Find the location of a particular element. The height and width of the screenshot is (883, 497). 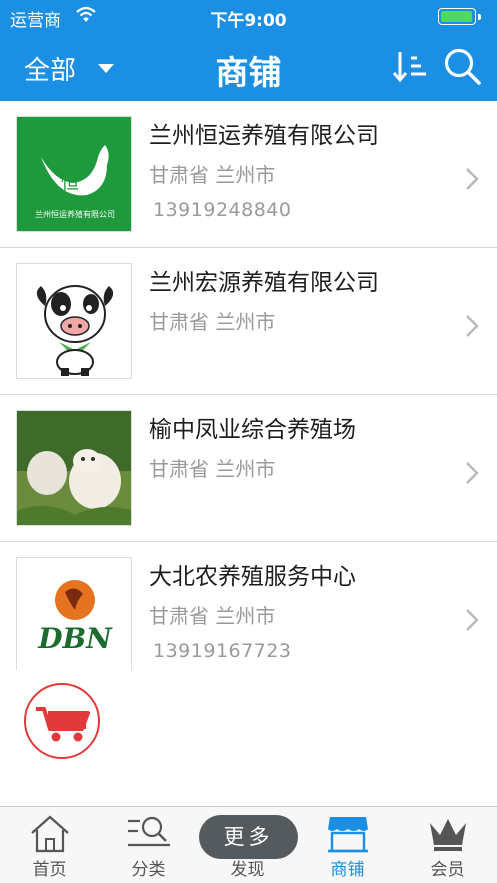

cart-icon is located at coordinates (63, 724).